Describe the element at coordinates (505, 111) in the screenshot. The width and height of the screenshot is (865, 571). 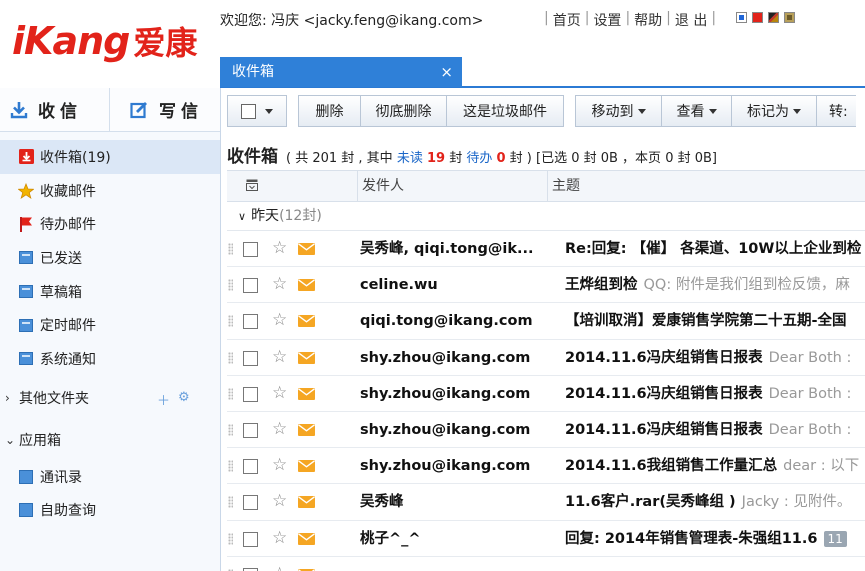
I see `mark-spam-button: 这是垃圾邮件` at that location.